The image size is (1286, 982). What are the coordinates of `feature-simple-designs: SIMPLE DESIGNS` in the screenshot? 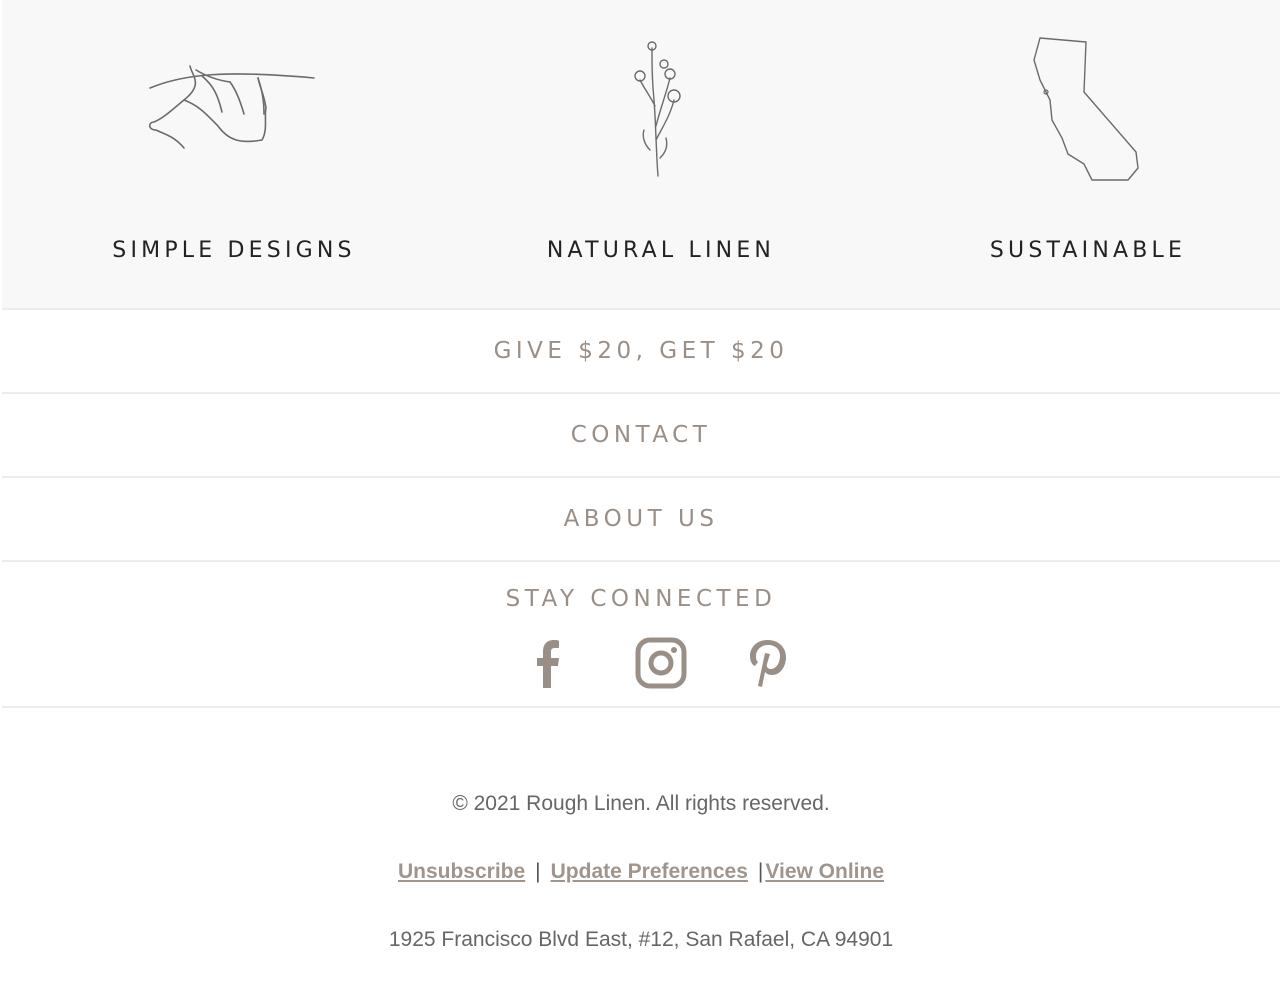 It's located at (234, 154).